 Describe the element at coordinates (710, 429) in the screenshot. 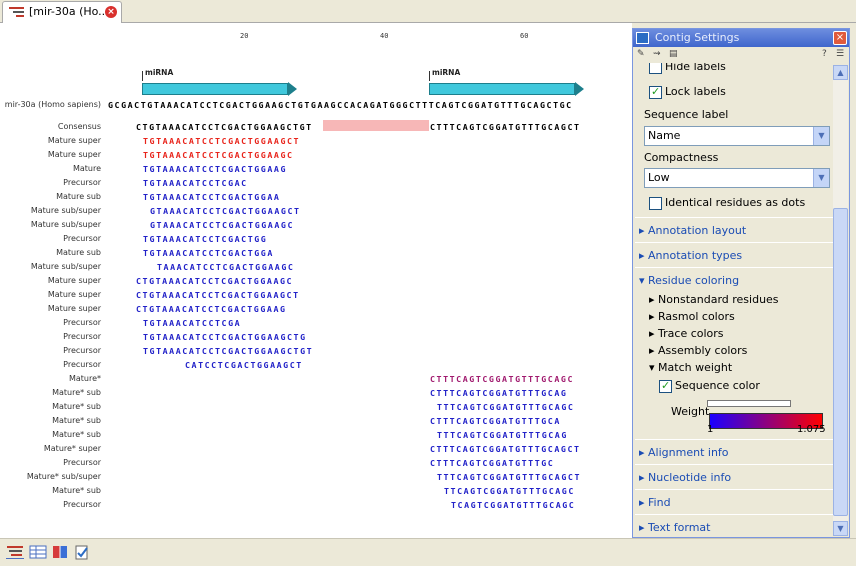

I see `weight-min: 1` at that location.